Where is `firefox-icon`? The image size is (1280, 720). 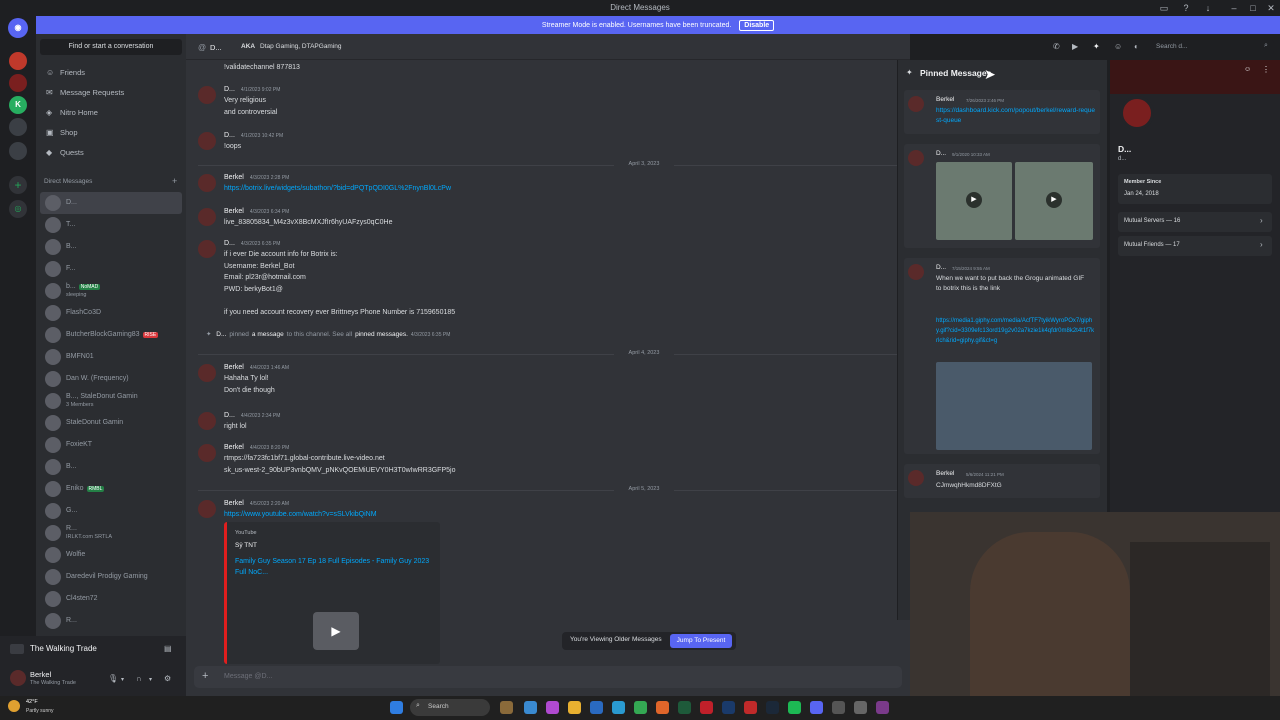
firefox-icon is located at coordinates (662, 707).